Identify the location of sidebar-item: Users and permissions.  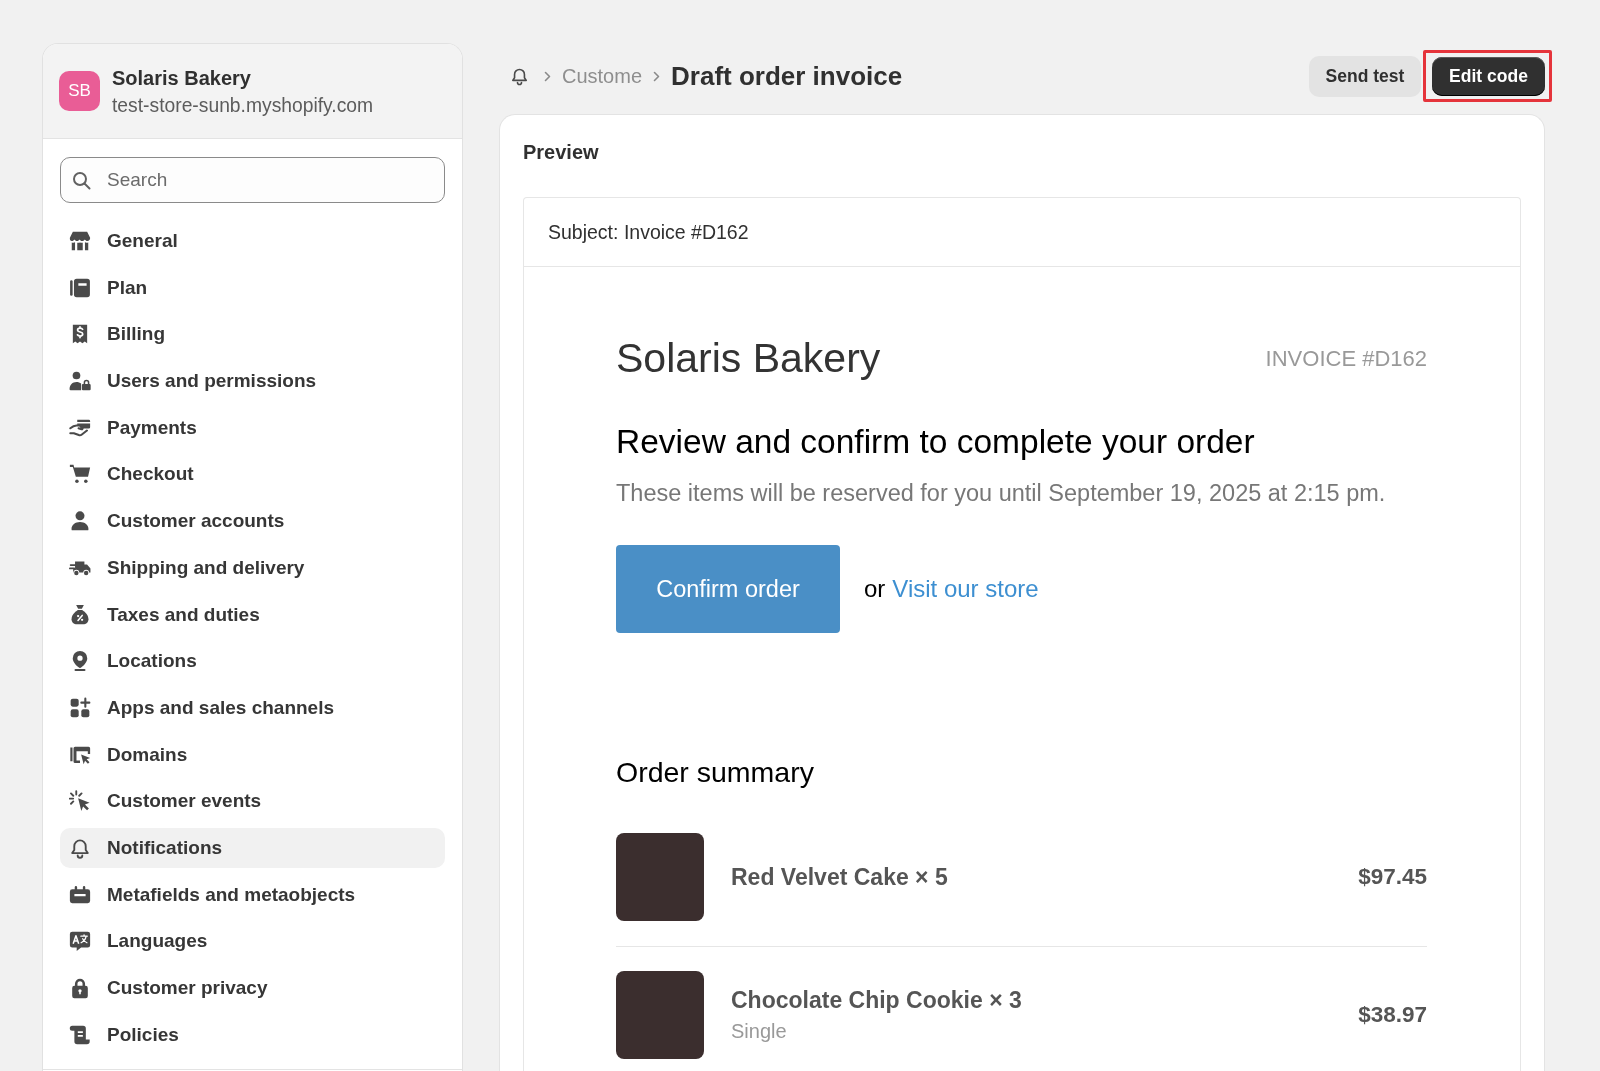
(252, 381).